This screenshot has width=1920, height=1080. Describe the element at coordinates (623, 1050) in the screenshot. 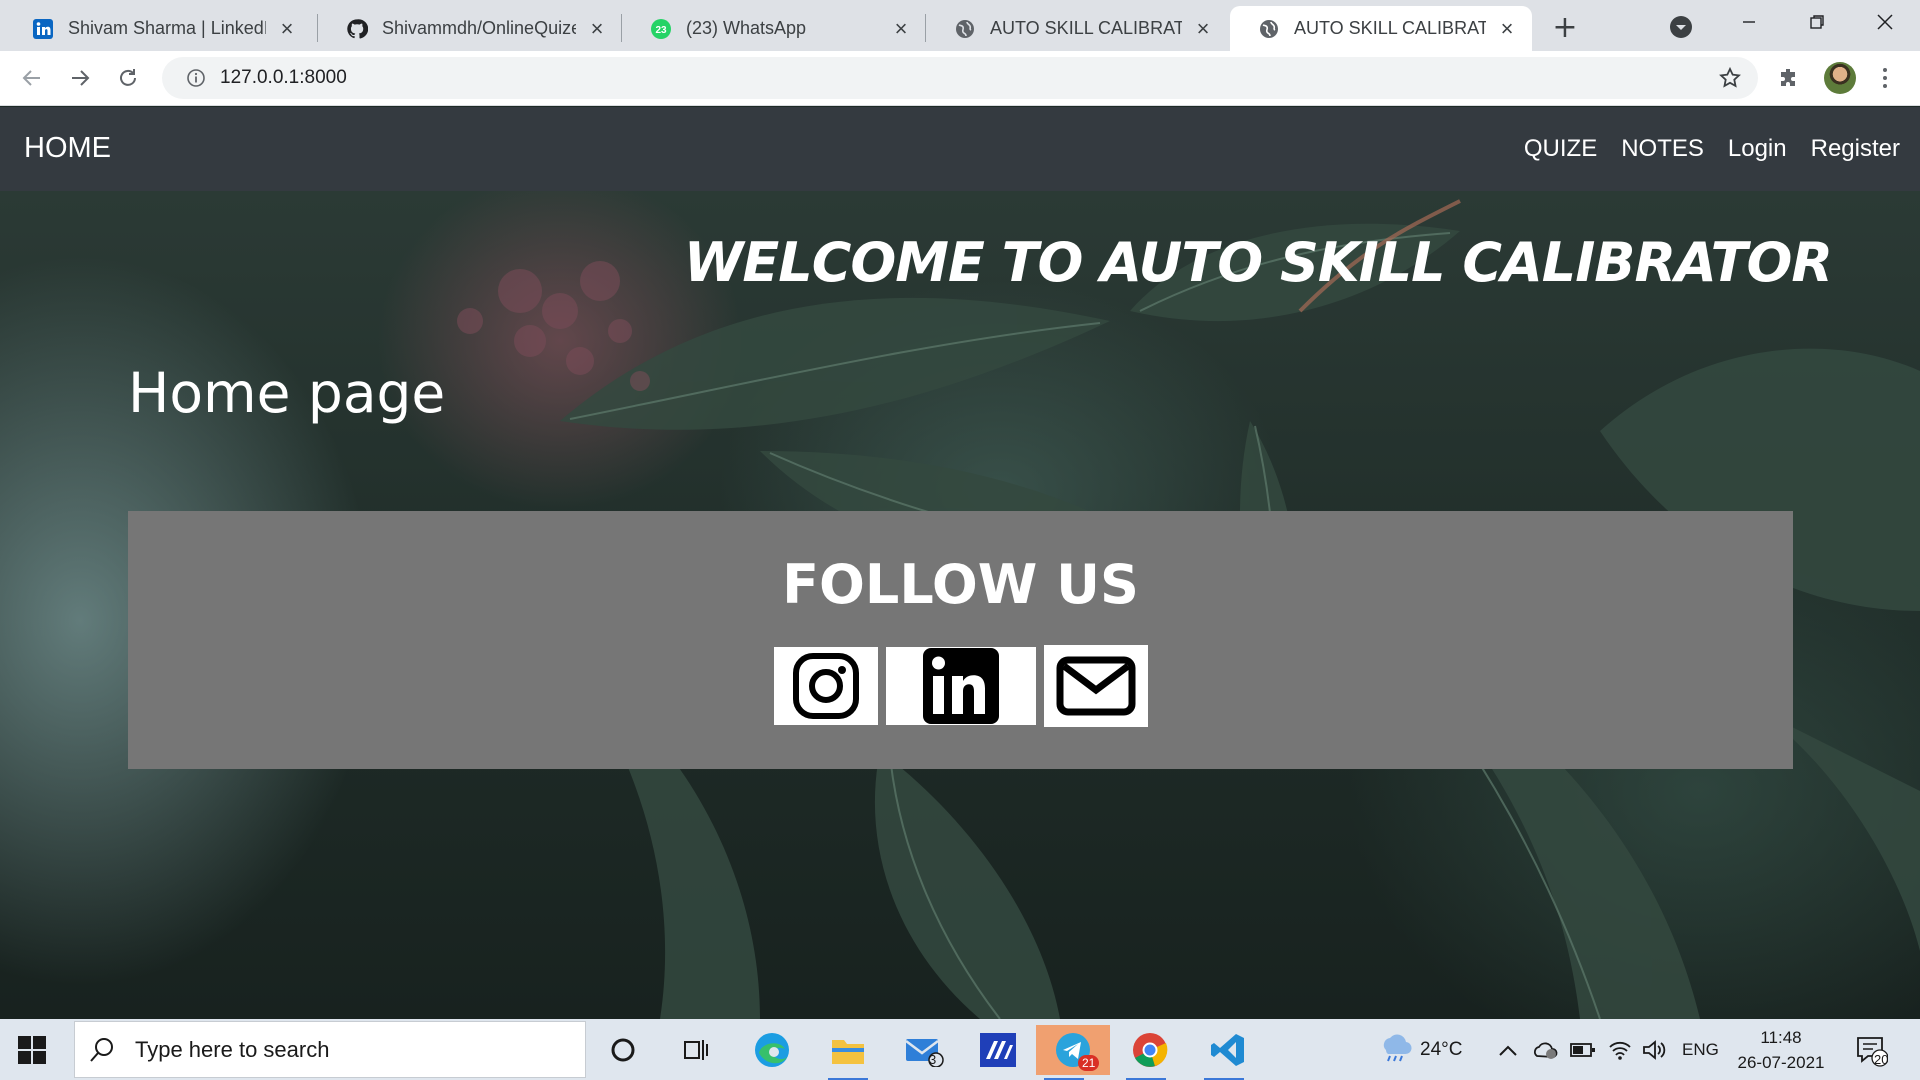

I see `cortana-icon` at that location.